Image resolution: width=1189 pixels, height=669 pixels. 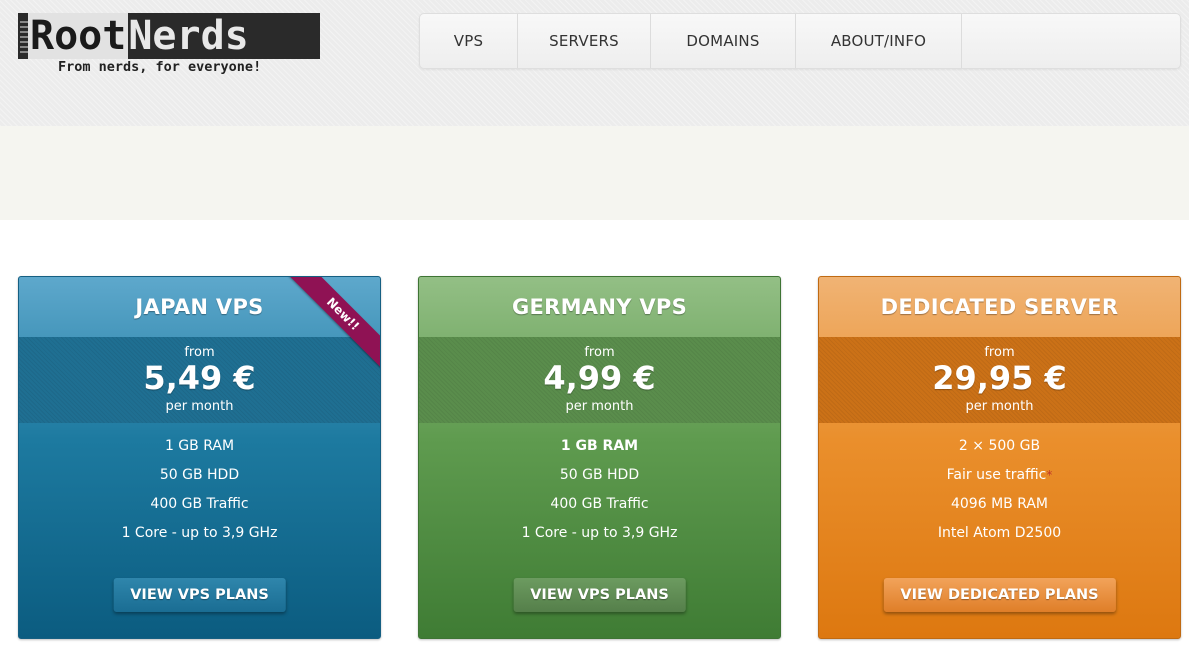 I want to click on nav-item-servers: SERVERS, so click(x=584, y=41).